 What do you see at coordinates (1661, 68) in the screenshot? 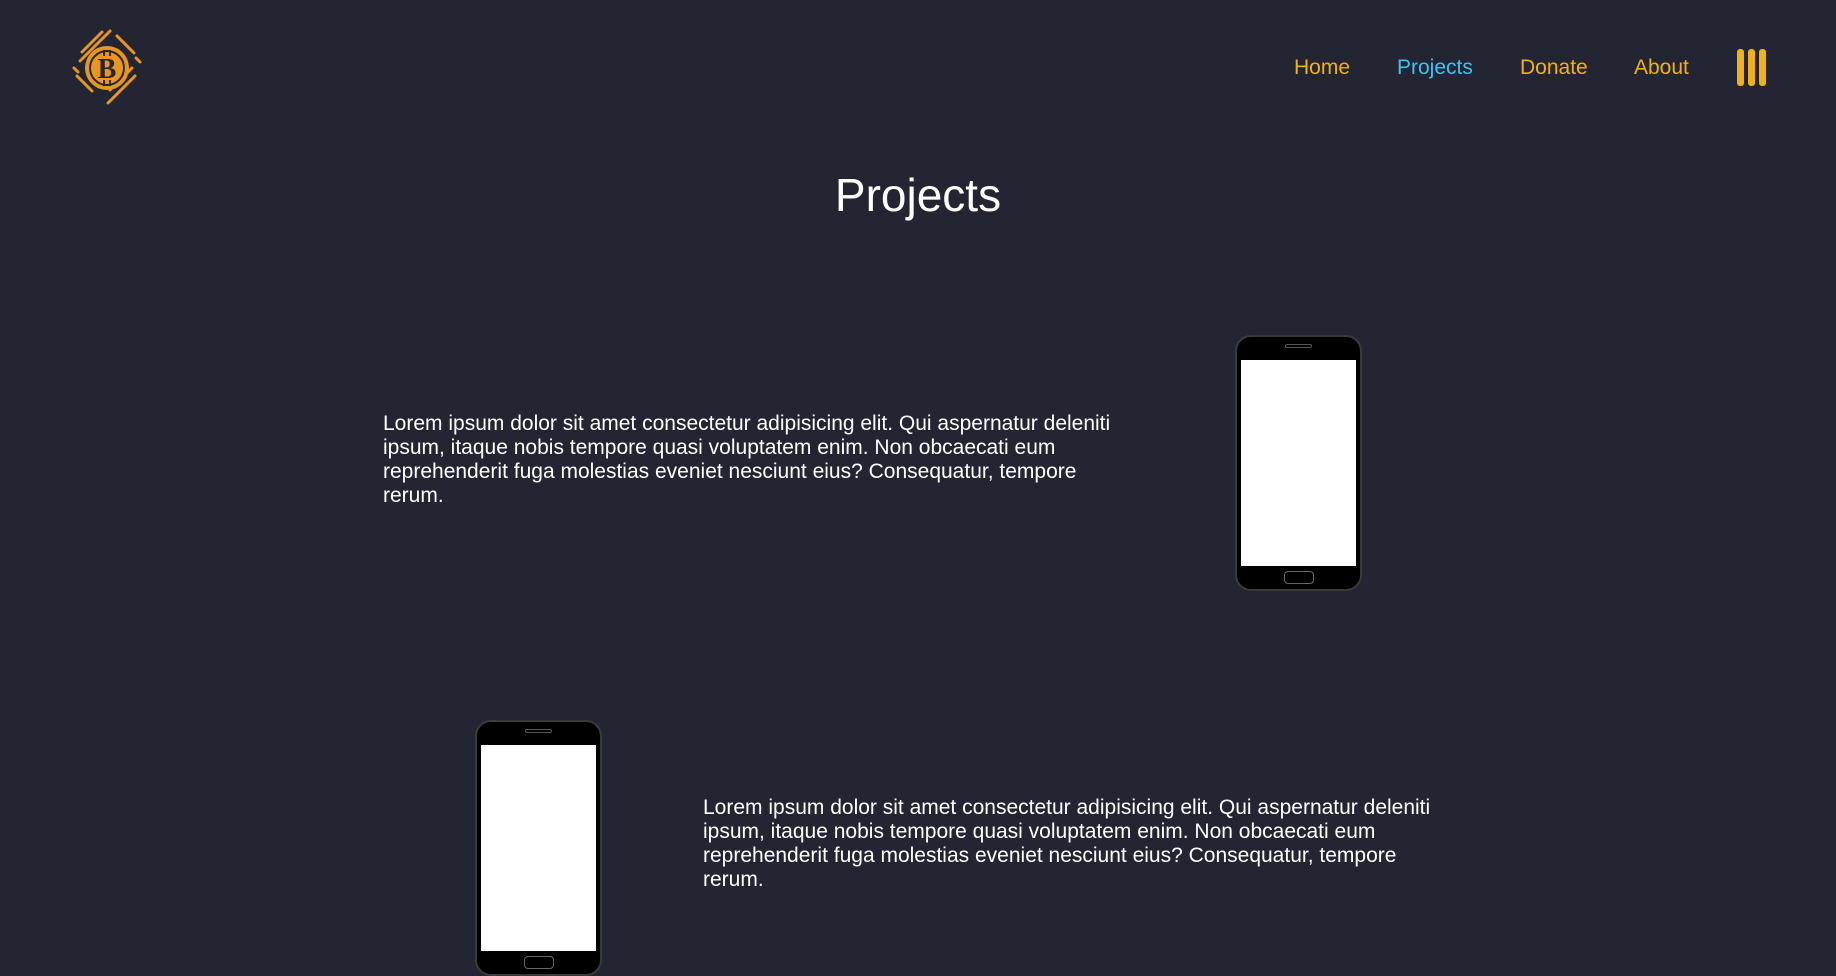
I see `nav-link-about: About` at bounding box center [1661, 68].